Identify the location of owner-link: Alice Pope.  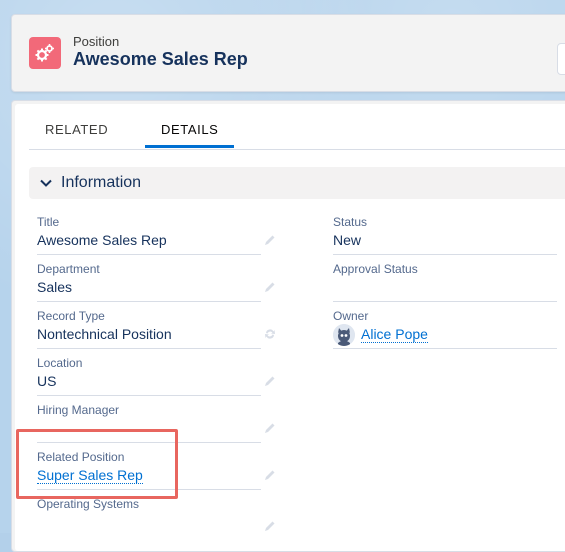
(394, 334).